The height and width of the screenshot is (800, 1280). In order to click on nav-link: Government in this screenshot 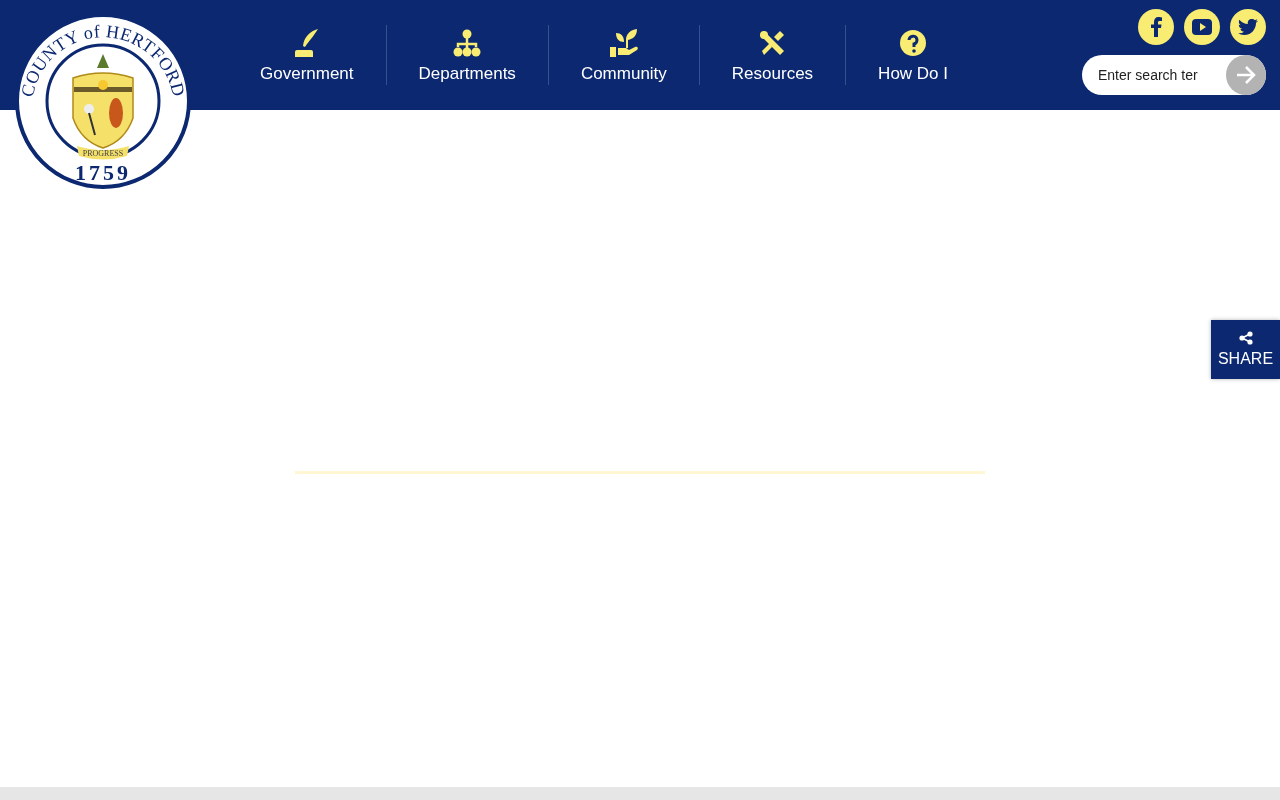, I will do `click(307, 55)`.